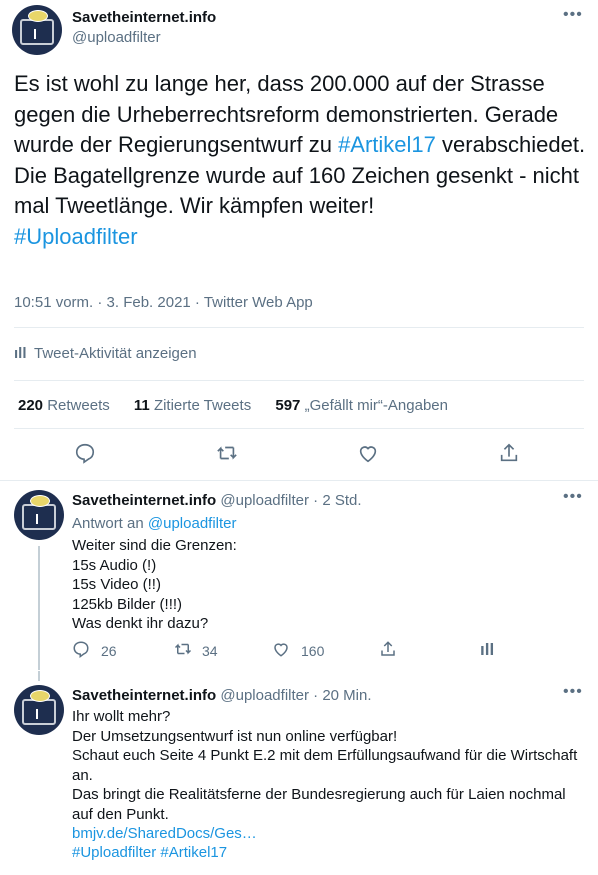 The image size is (598, 875). What do you see at coordinates (337, 500) in the screenshot?
I see `timestamp: · 2 Std.` at bounding box center [337, 500].